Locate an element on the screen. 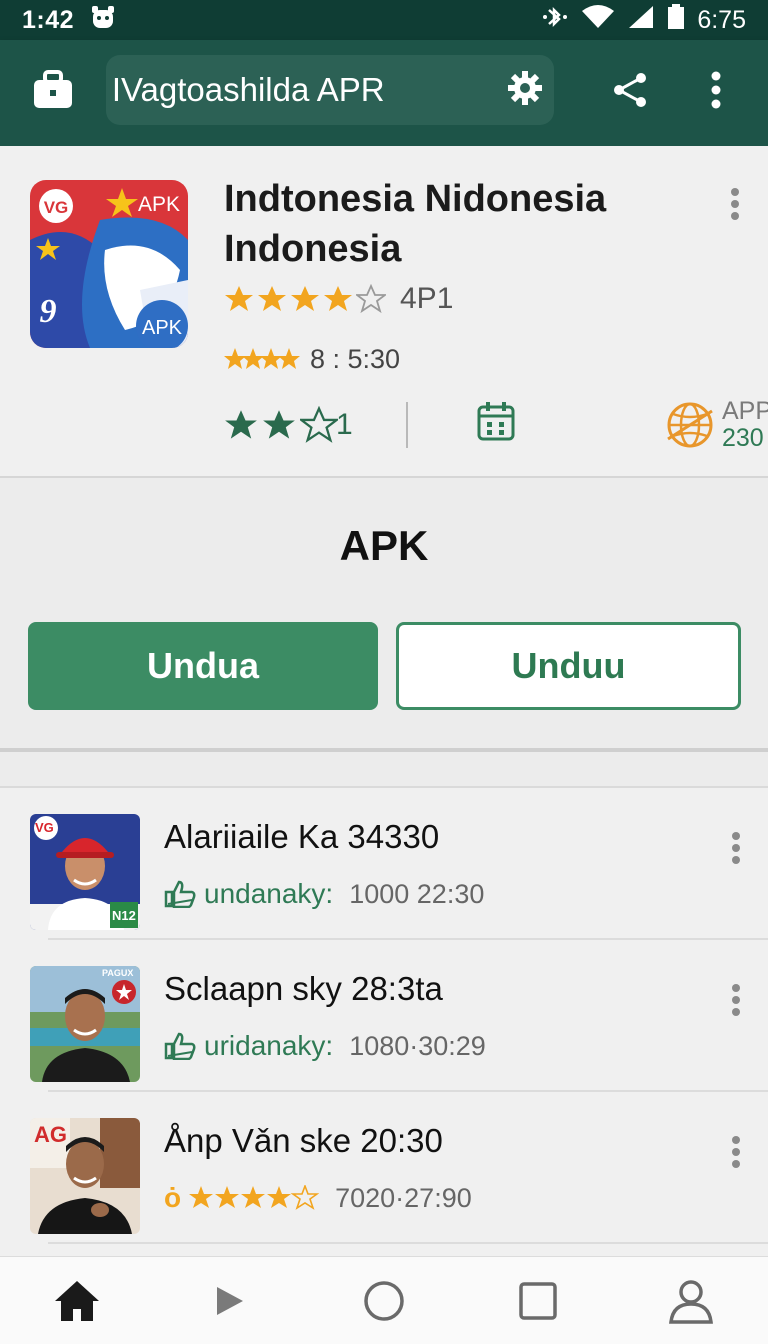 The image size is (768, 1344). share-icon is located at coordinates (630, 90).